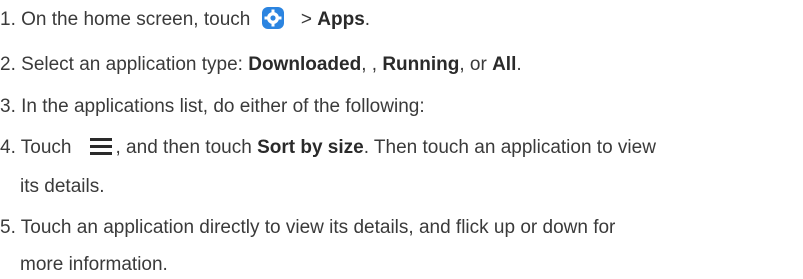  Describe the element at coordinates (272, 18) in the screenshot. I see `settings-icon` at that location.